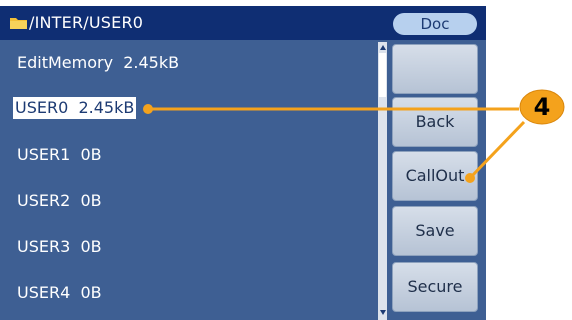 This screenshot has width=572, height=320. What do you see at coordinates (470, 178) in the screenshot?
I see `callout-dot-softkey` at bounding box center [470, 178].